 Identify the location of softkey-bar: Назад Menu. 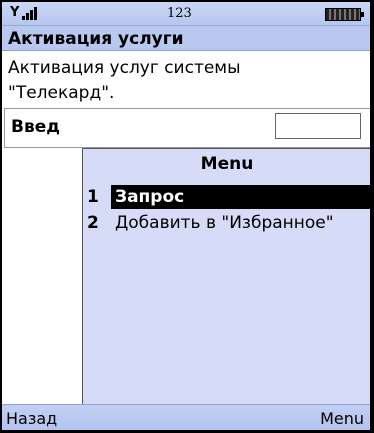
(186, 417).